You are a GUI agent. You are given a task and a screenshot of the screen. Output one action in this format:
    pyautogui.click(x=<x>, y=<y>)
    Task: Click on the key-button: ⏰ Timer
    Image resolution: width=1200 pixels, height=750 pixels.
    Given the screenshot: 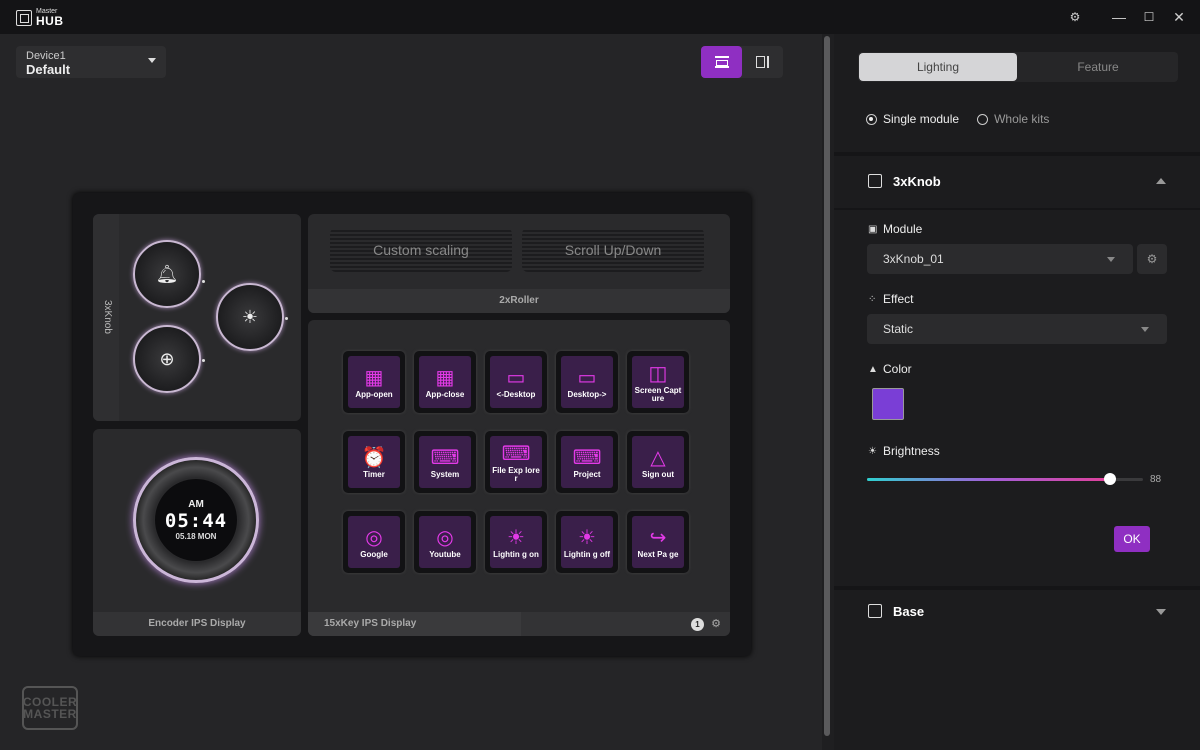 What is the action you would take?
    pyautogui.click(x=374, y=462)
    